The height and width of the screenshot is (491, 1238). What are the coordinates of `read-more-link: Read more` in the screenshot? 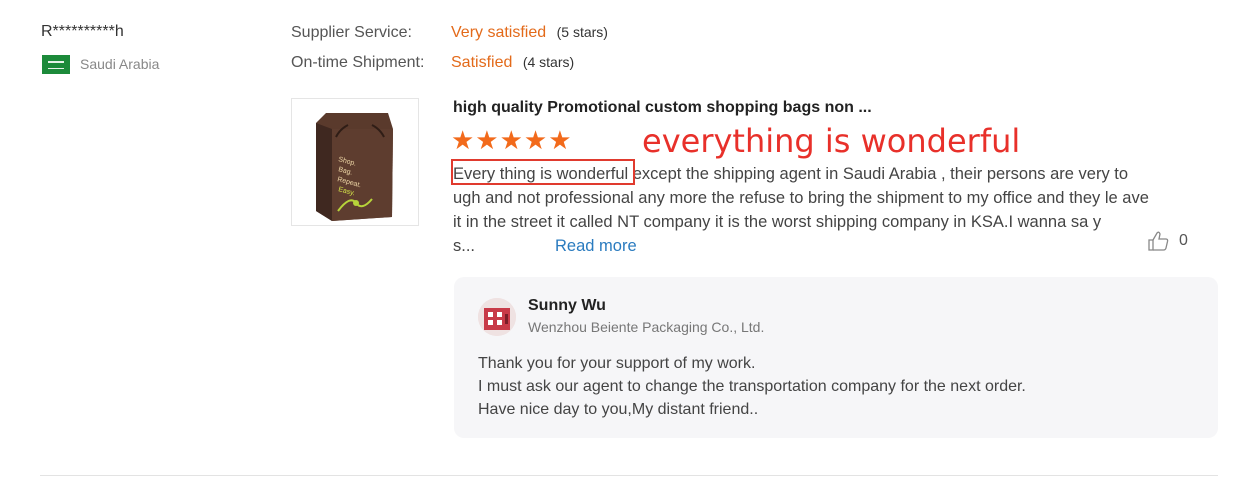 It's located at (596, 246).